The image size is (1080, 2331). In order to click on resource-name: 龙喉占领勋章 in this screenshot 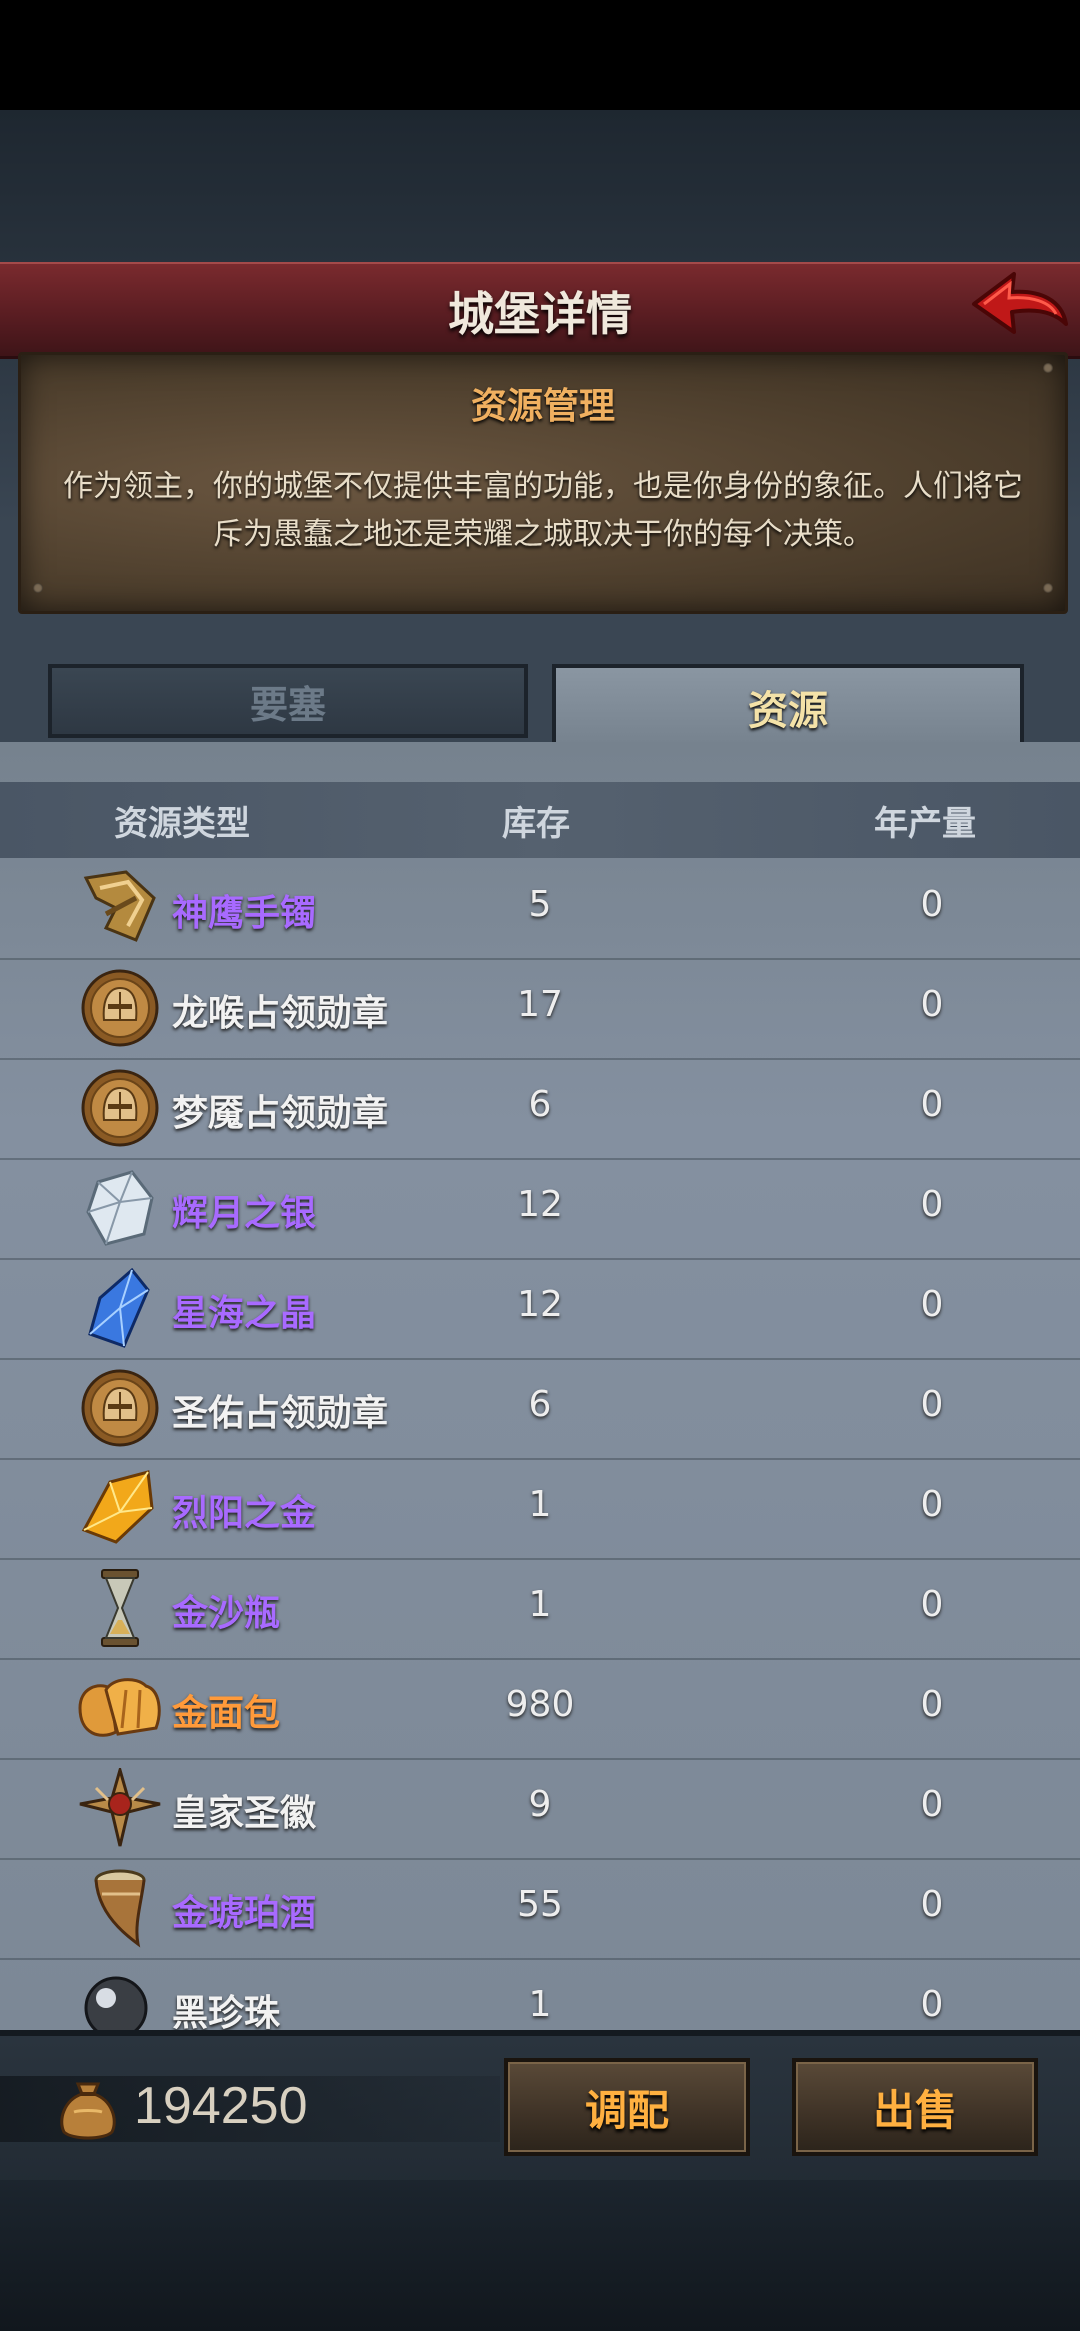, I will do `click(280, 1013)`.